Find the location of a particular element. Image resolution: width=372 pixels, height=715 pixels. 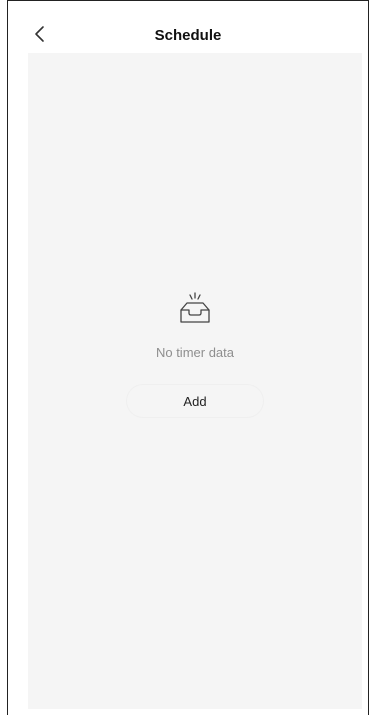

top-bar: Schedule is located at coordinates (188, 27).